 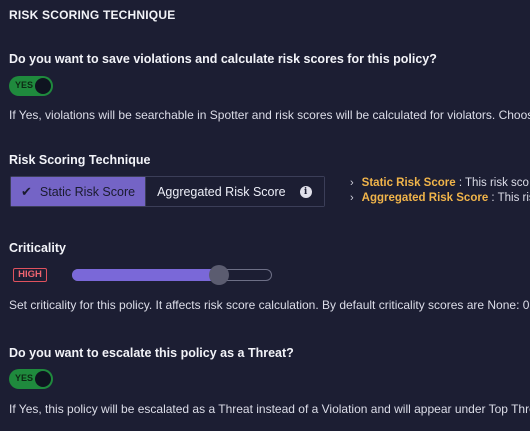 What do you see at coordinates (305, 191) in the screenshot?
I see `info-icon: i` at bounding box center [305, 191].